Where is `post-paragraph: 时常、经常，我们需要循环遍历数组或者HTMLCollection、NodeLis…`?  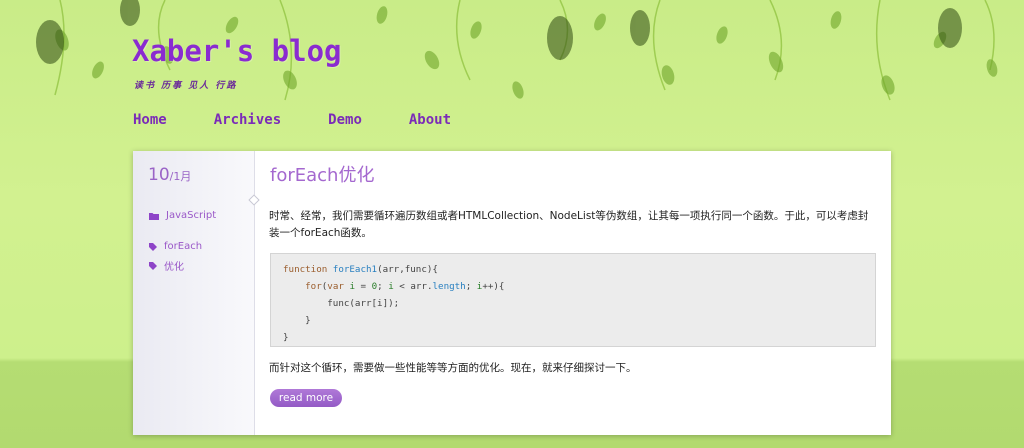
post-paragraph: 时常、经常，我们需要循环遍历数组或者HTMLCollection、NodeLis… is located at coordinates (569, 224).